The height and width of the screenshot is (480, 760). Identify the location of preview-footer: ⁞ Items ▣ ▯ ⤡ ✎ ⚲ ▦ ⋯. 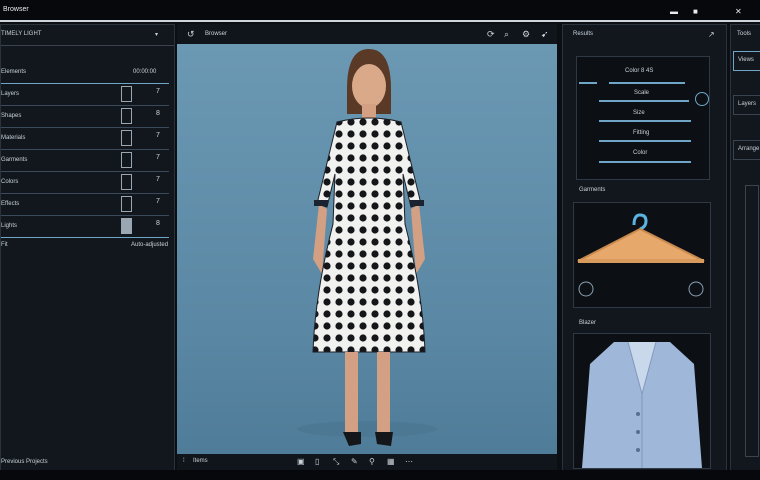
(367, 462).